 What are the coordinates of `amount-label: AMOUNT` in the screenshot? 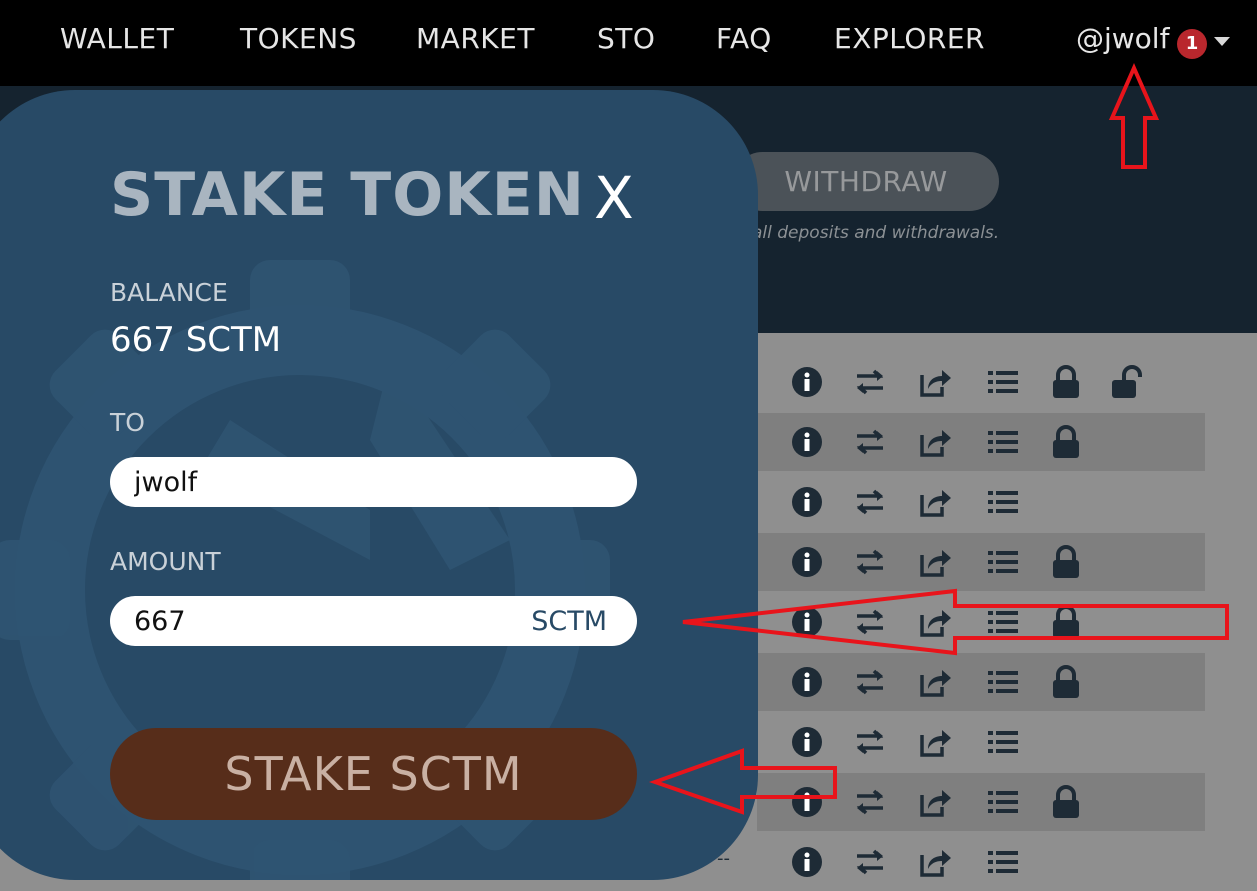 It's located at (165, 561).